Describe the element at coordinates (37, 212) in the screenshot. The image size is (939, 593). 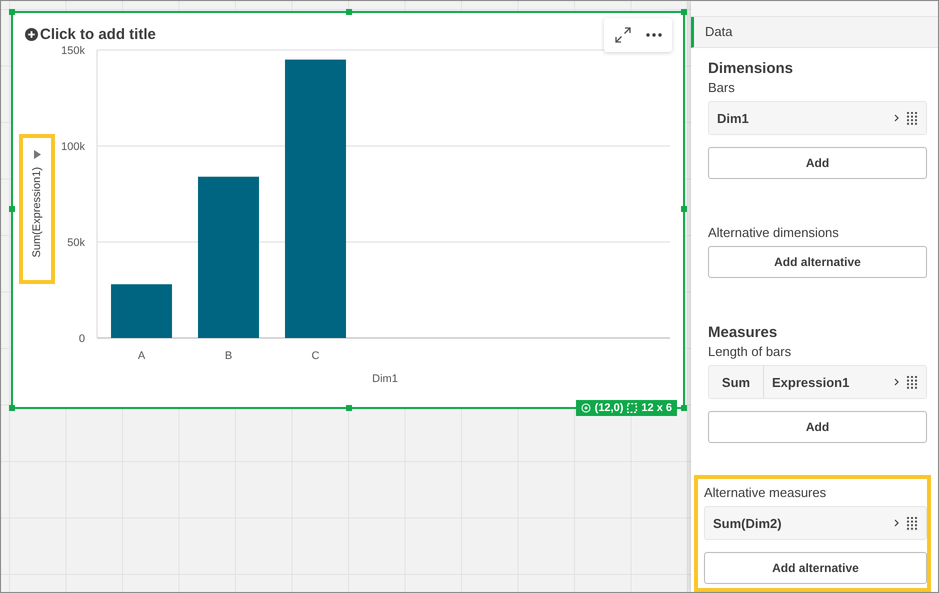
I see `y-axis-title: Sum(Expression1)` at that location.